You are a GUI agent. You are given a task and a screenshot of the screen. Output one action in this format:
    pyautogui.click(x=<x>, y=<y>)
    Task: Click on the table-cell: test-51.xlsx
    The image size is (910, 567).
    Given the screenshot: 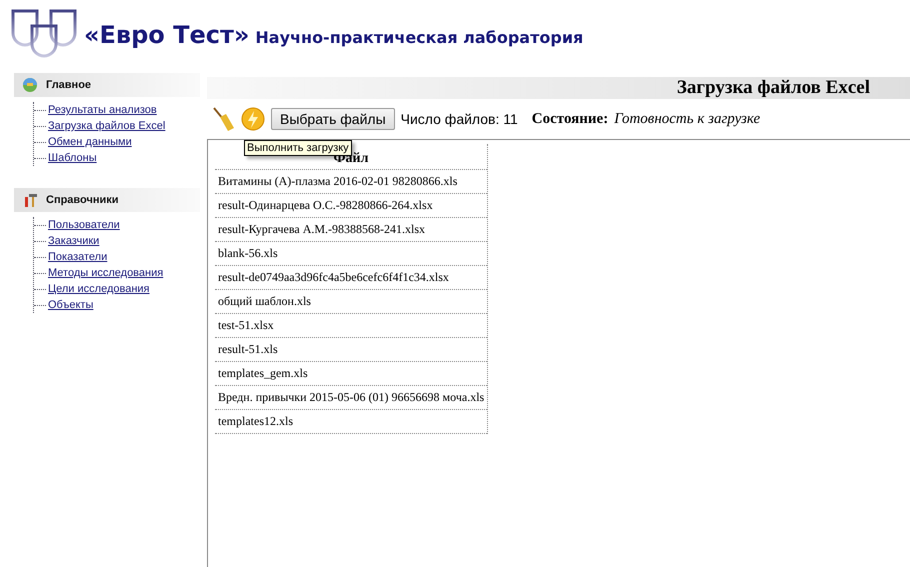 What is the action you would take?
    pyautogui.click(x=351, y=326)
    